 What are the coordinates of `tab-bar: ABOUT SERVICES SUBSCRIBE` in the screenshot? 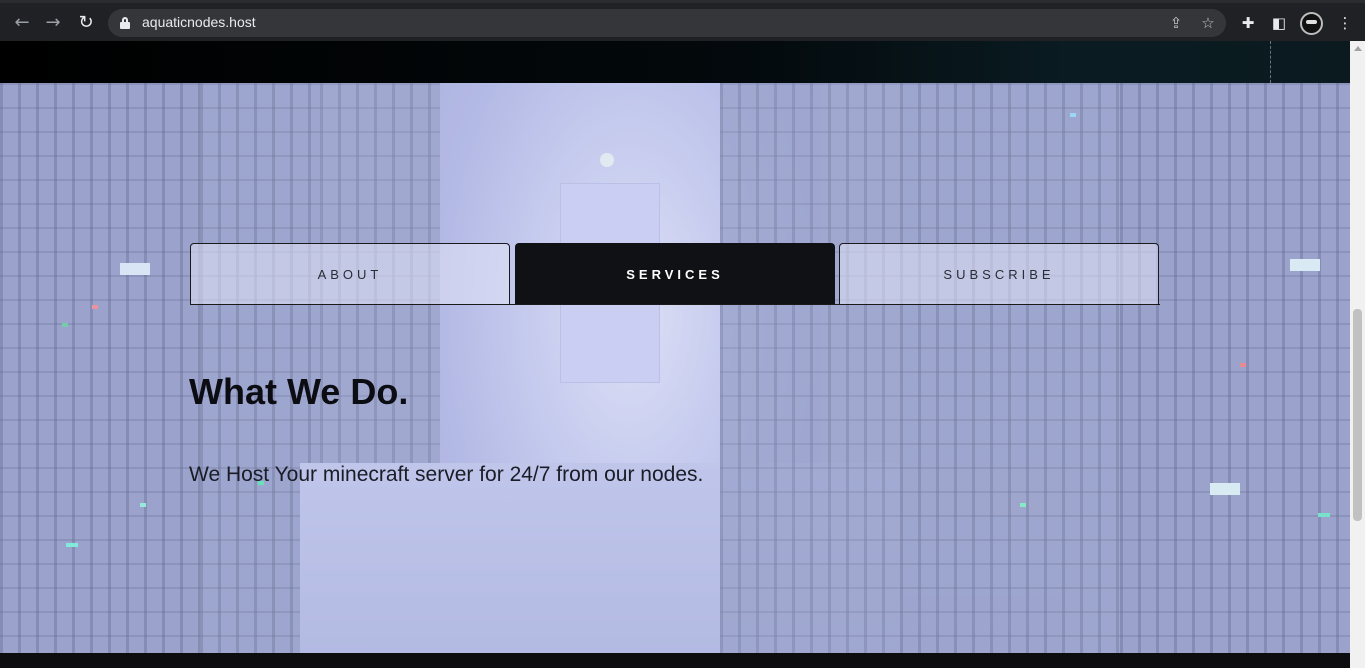 It's located at (675, 274).